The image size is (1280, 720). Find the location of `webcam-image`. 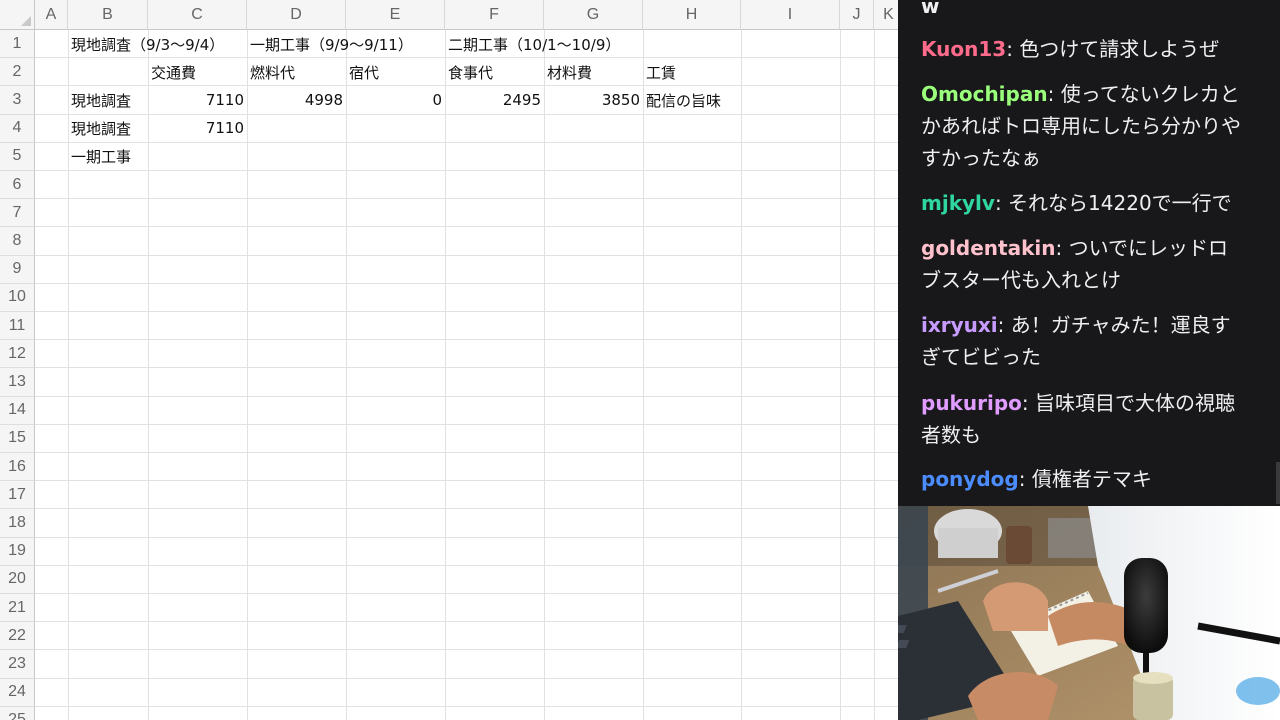

webcam-image is located at coordinates (1089, 613).